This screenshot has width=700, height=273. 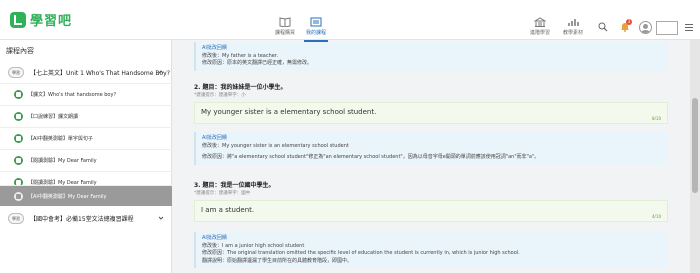 I want to click on question-3-hint: *建議提示：建議單字：國中, so click(x=222, y=193).